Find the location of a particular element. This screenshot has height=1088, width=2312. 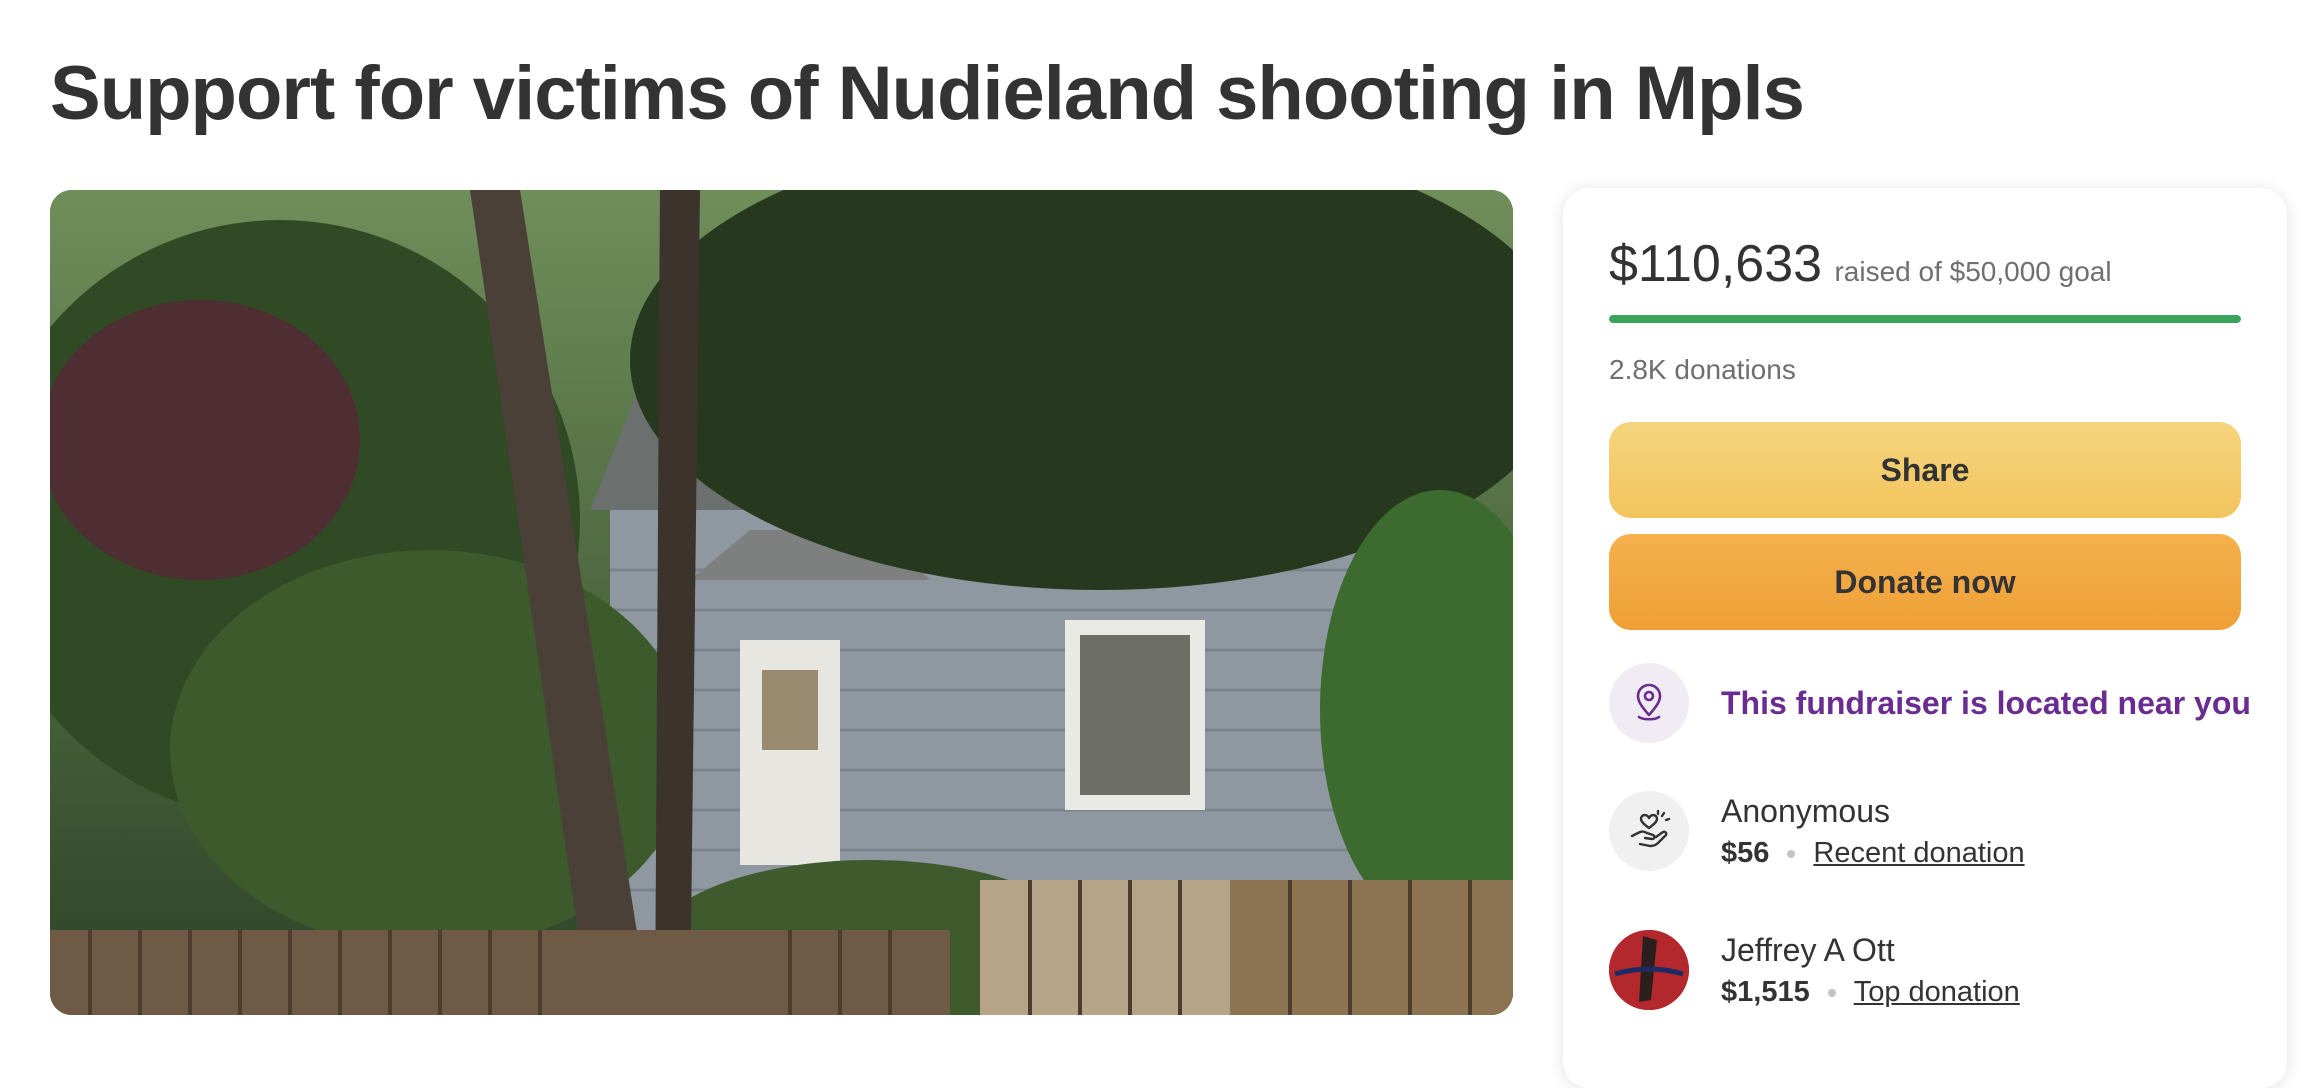

progress-bar is located at coordinates (1925, 319).